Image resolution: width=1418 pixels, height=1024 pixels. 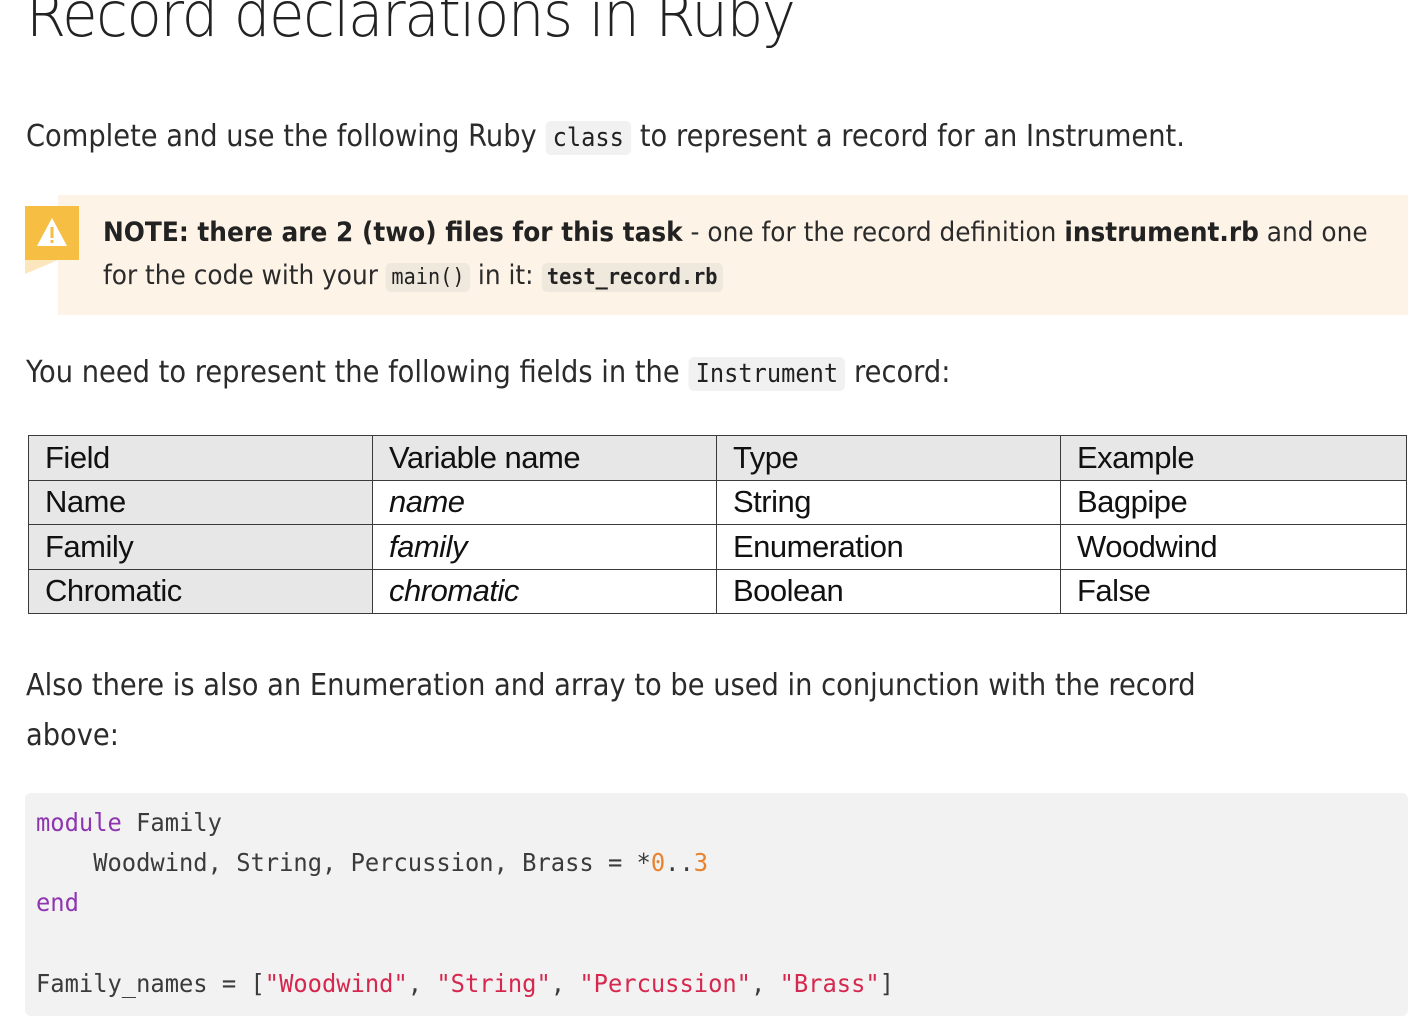 I want to click on code-enum-assign: Woodwind, String, Percussion, Brass = *, so click(x=372, y=862).